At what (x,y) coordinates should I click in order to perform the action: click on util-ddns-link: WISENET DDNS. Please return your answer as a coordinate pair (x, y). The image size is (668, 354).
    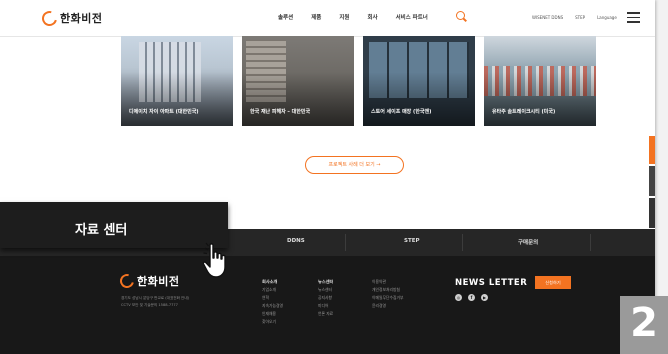
    Looking at the image, I should click on (547, 17).